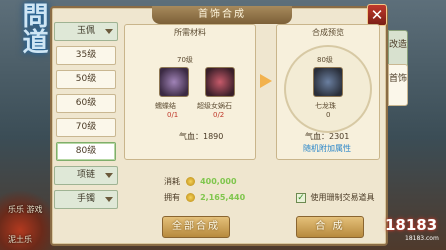 The height and width of the screenshot is (250, 446). What do you see at coordinates (325, 106) in the screenshot?
I see `preview-name: 七龙珠` at bounding box center [325, 106].